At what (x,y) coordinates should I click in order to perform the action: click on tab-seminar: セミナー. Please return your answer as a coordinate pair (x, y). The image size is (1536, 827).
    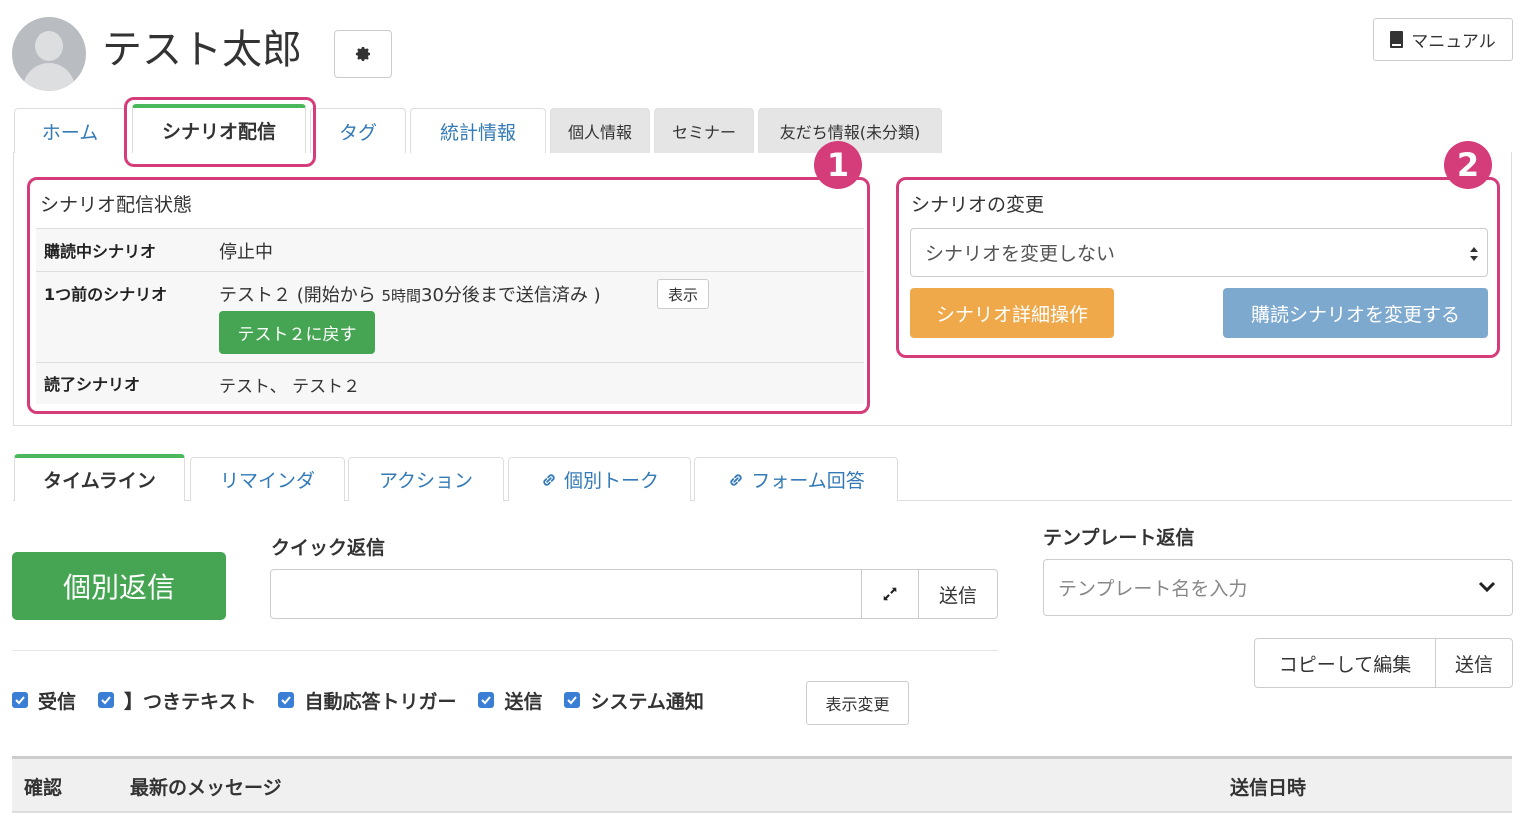
    Looking at the image, I should click on (704, 130).